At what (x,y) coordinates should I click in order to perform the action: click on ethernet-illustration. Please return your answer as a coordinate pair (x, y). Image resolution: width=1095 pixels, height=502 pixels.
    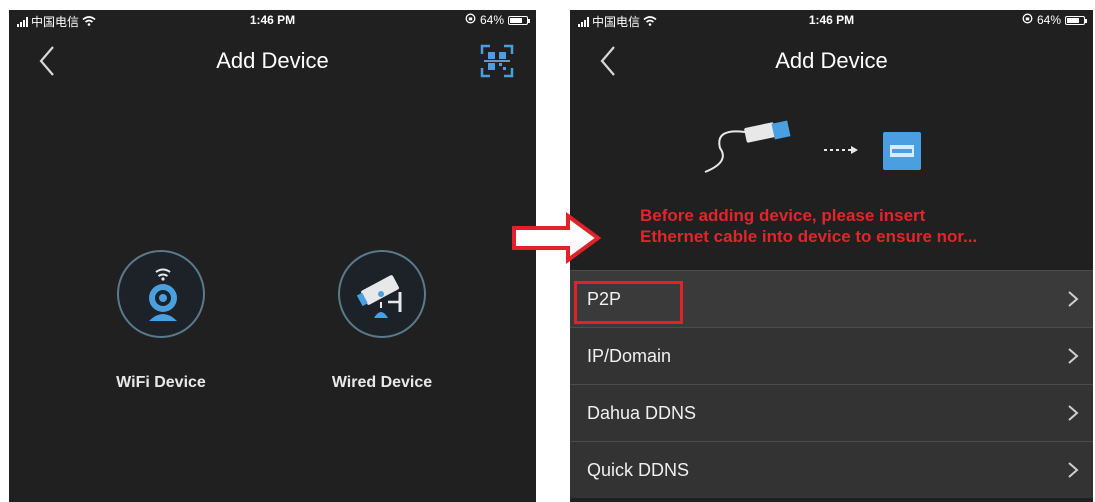
    Looking at the image, I should click on (831, 160).